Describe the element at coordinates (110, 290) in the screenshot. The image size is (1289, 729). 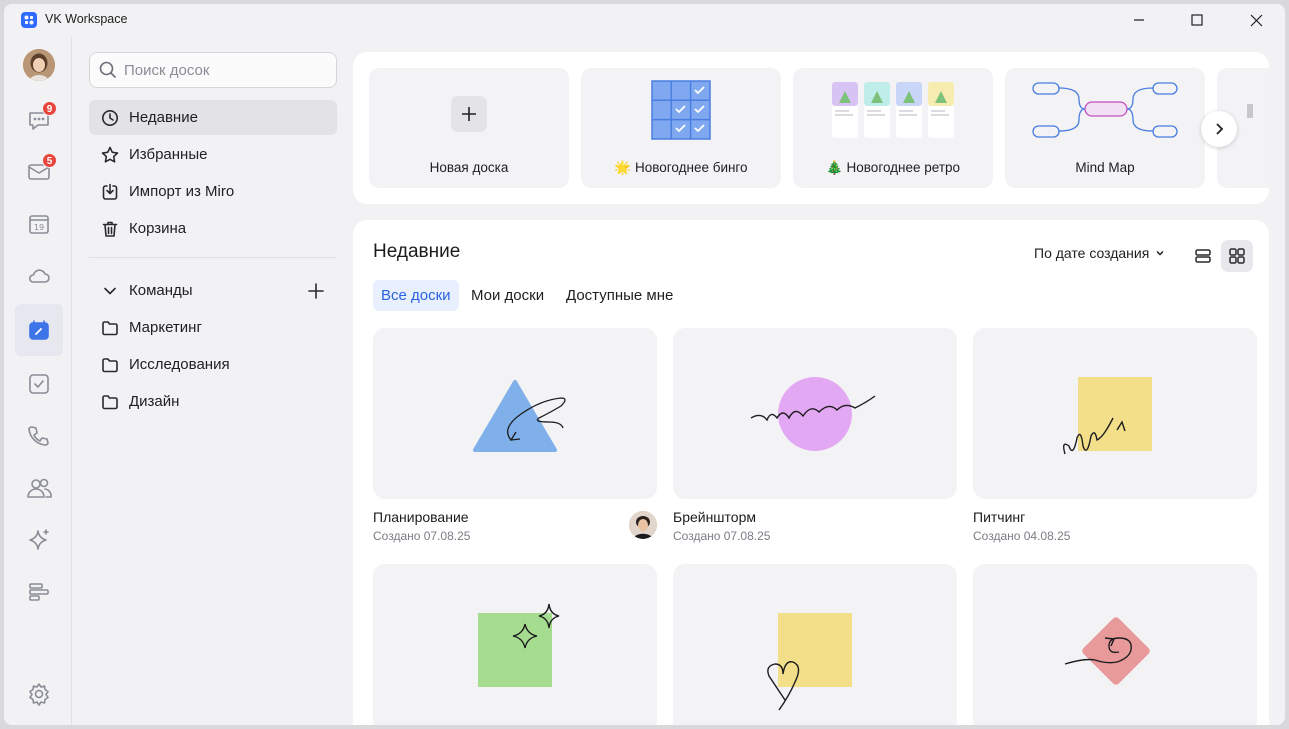
I see `chevron-down-icon` at that location.